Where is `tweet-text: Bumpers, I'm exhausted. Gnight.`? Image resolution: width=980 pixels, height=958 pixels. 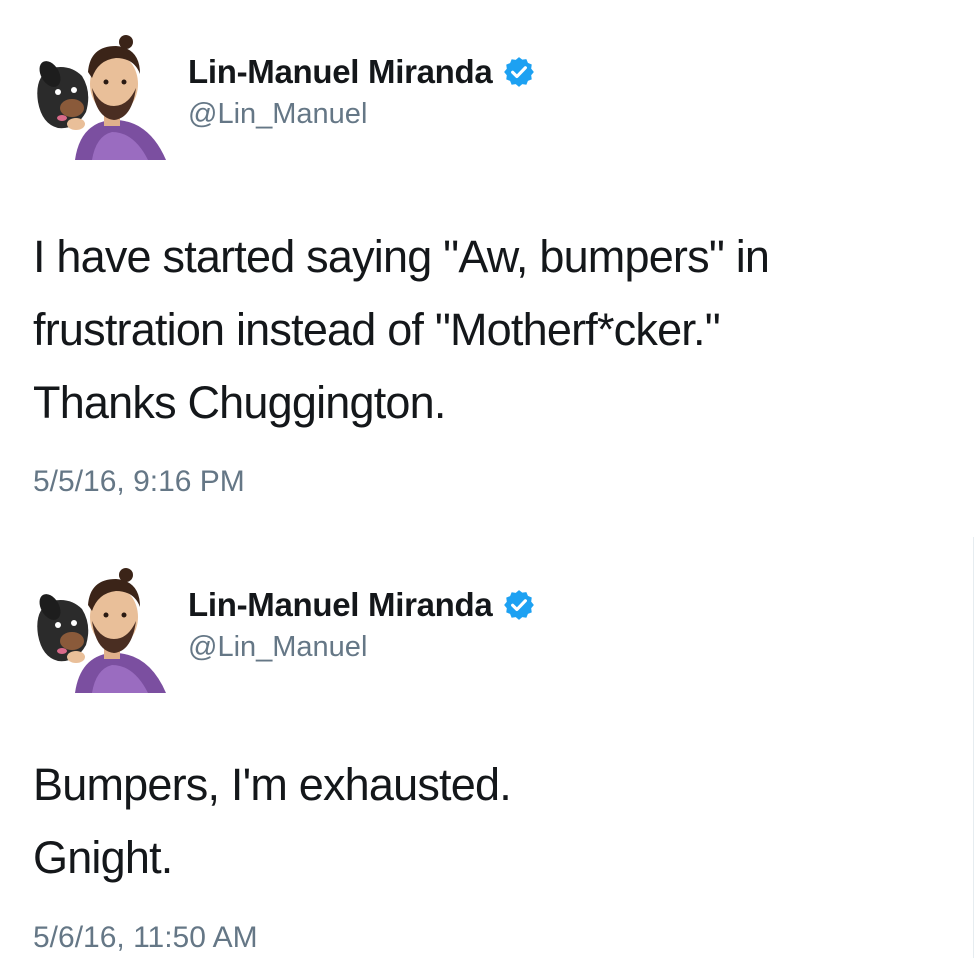
tweet-text: Bumpers, I'm exhausted. Gnight. is located at coordinates (272, 821).